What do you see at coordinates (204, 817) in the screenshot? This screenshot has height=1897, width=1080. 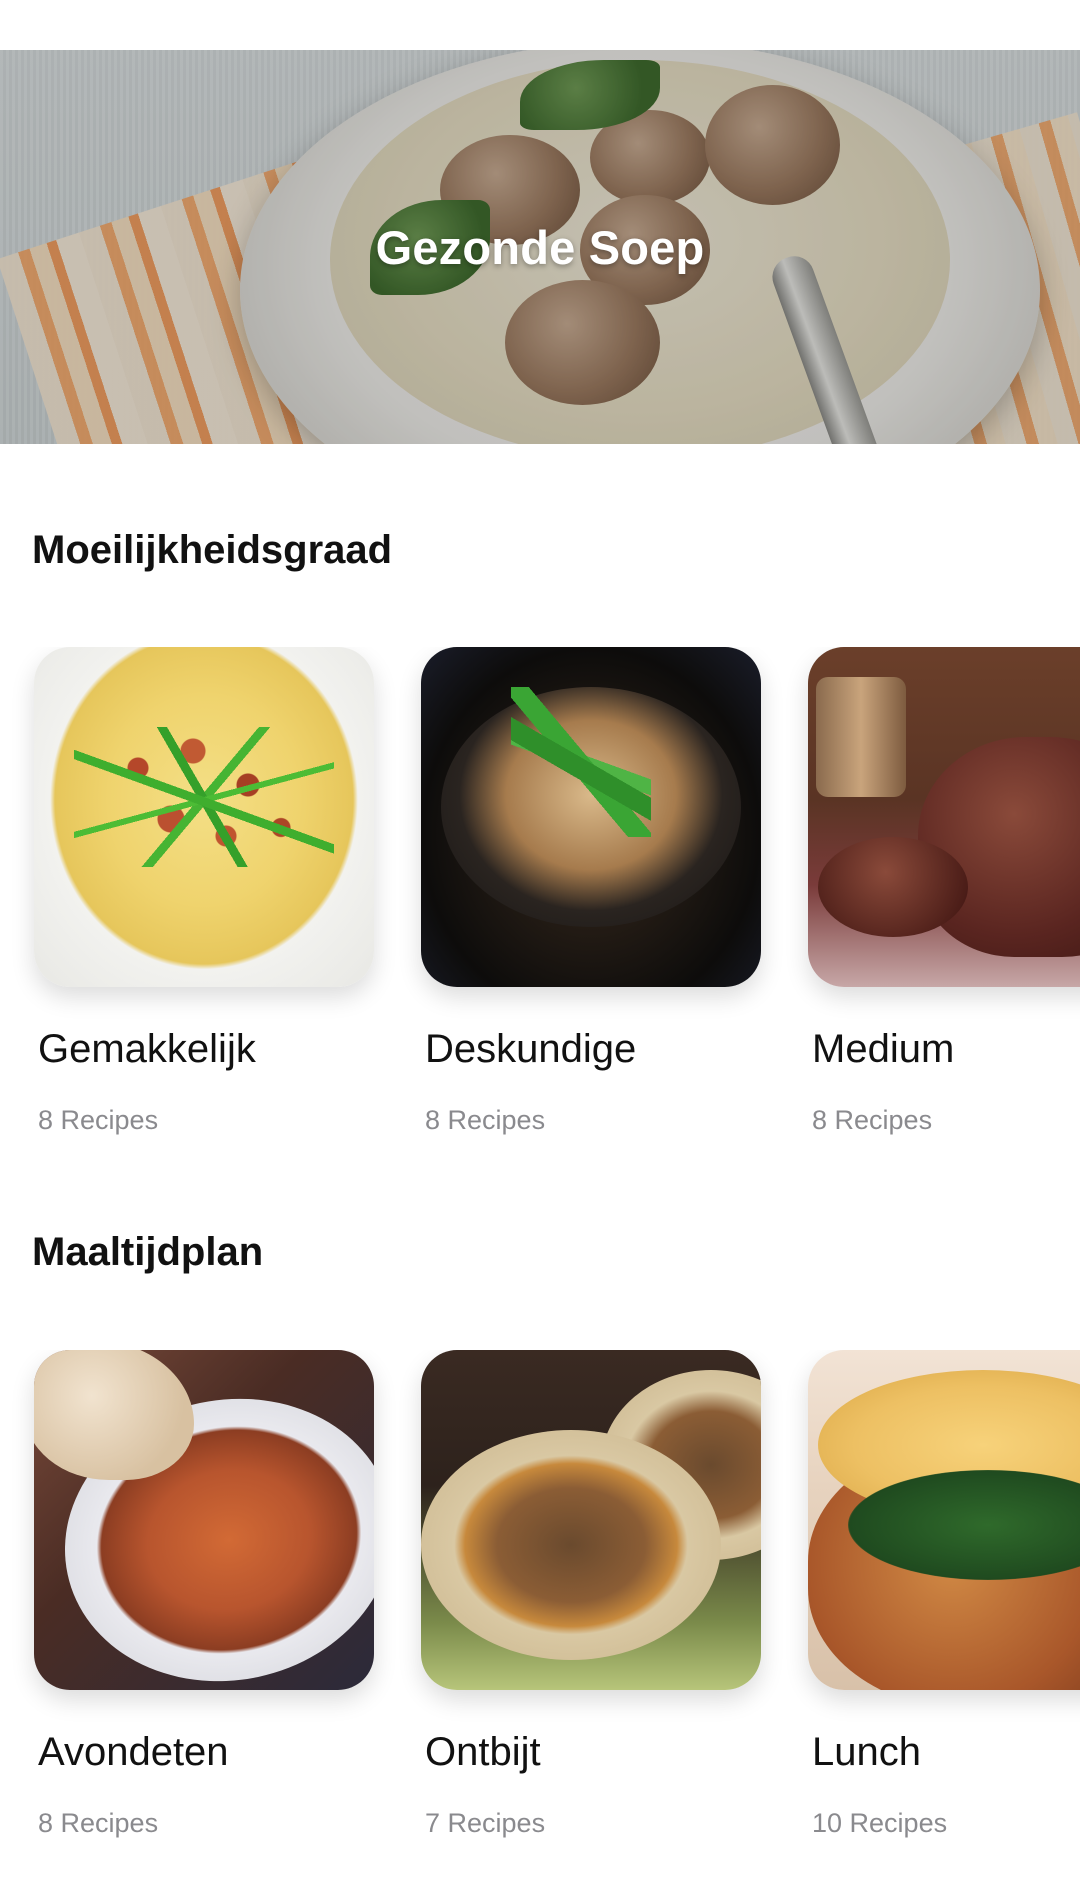 I see `category-image-easy` at bounding box center [204, 817].